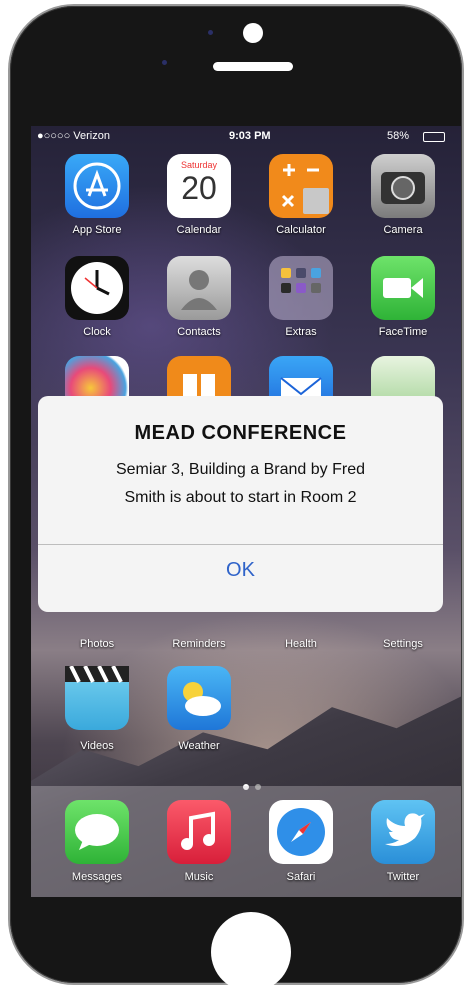 The width and height of the screenshot is (472, 992). Describe the element at coordinates (434, 137) in the screenshot. I see `battery-icon` at that location.